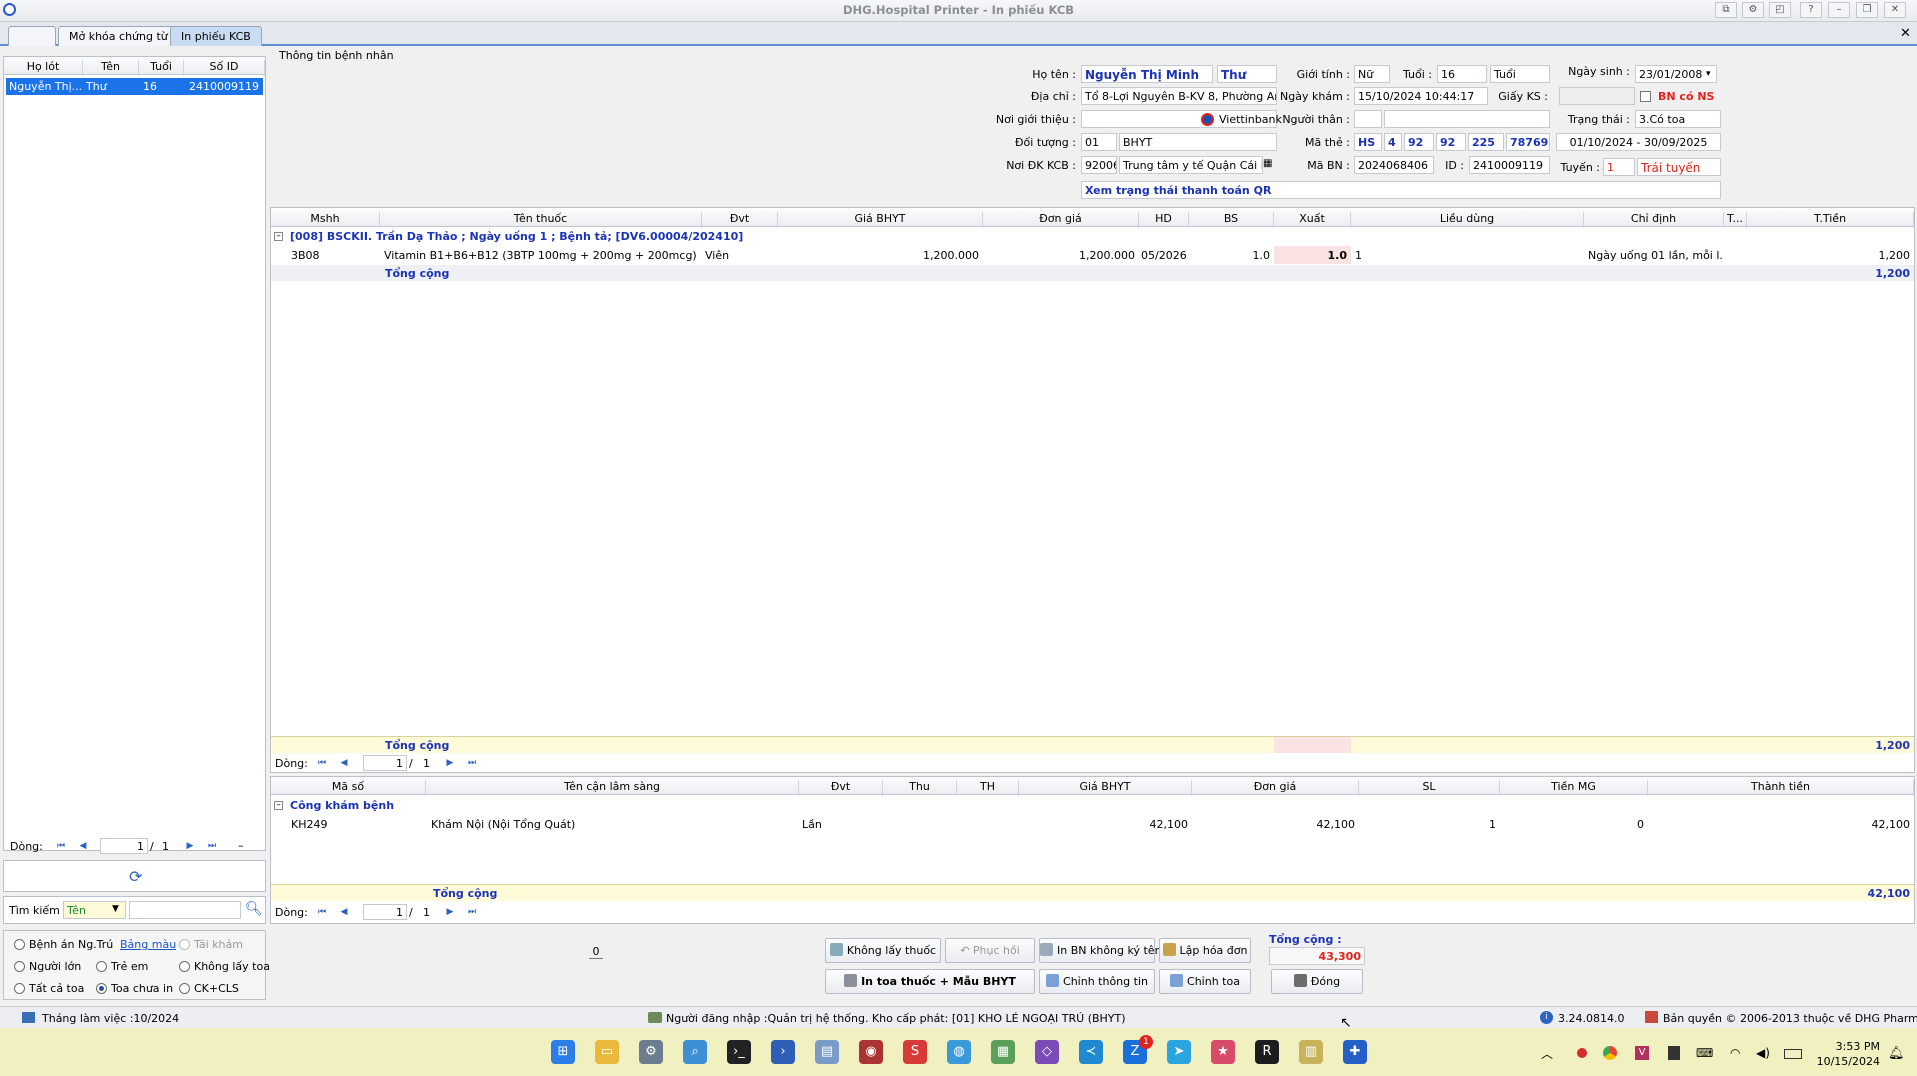 The width and height of the screenshot is (1917, 1076). Describe the element at coordinates (1780, 10) in the screenshot. I see `window-tool-button-3: ◰` at that location.